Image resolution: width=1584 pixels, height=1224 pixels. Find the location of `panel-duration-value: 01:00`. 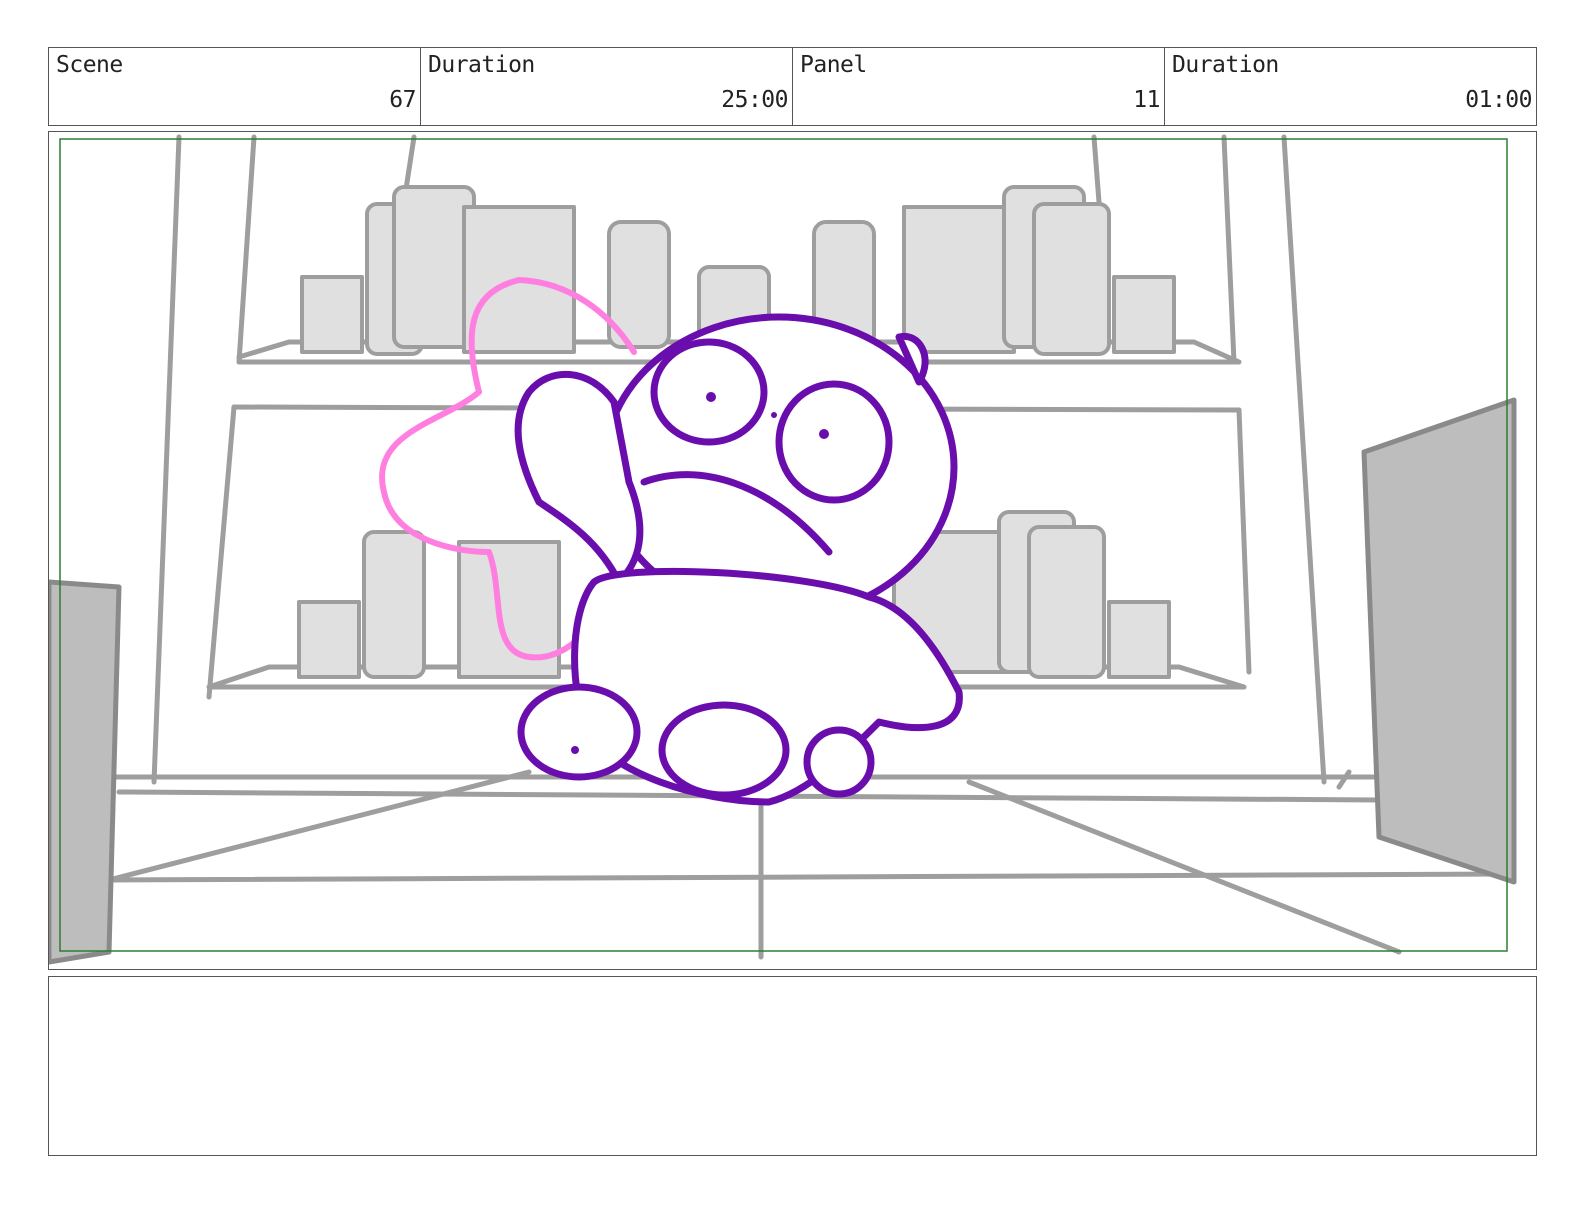

panel-duration-value: 01:00 is located at coordinates (1498, 100).